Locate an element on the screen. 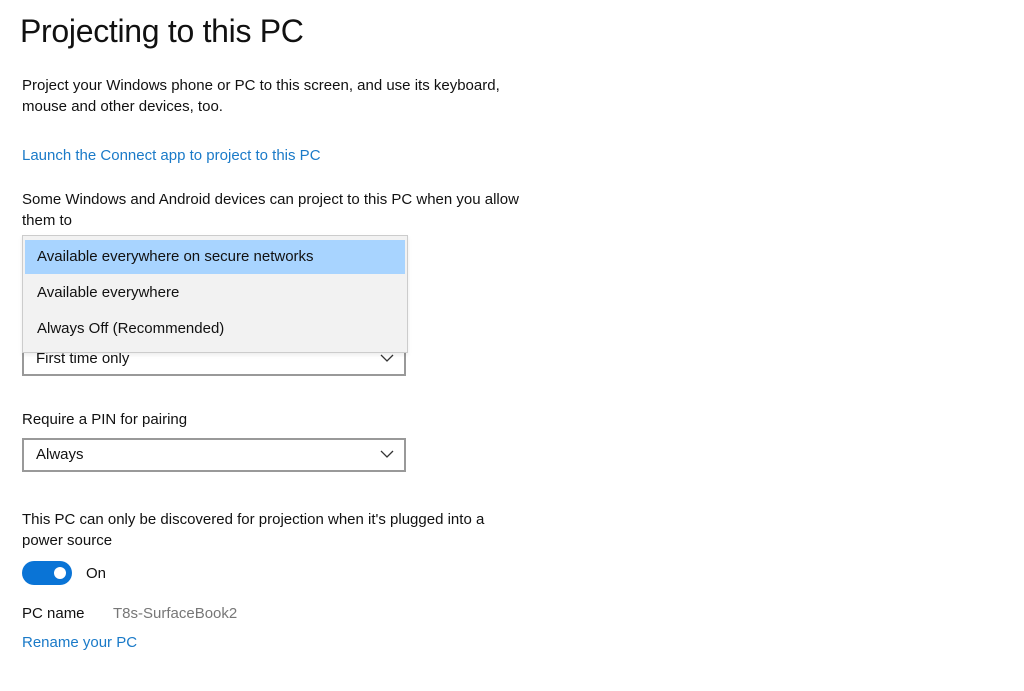  availability-option: Always Off (Recommended) is located at coordinates (215, 329).